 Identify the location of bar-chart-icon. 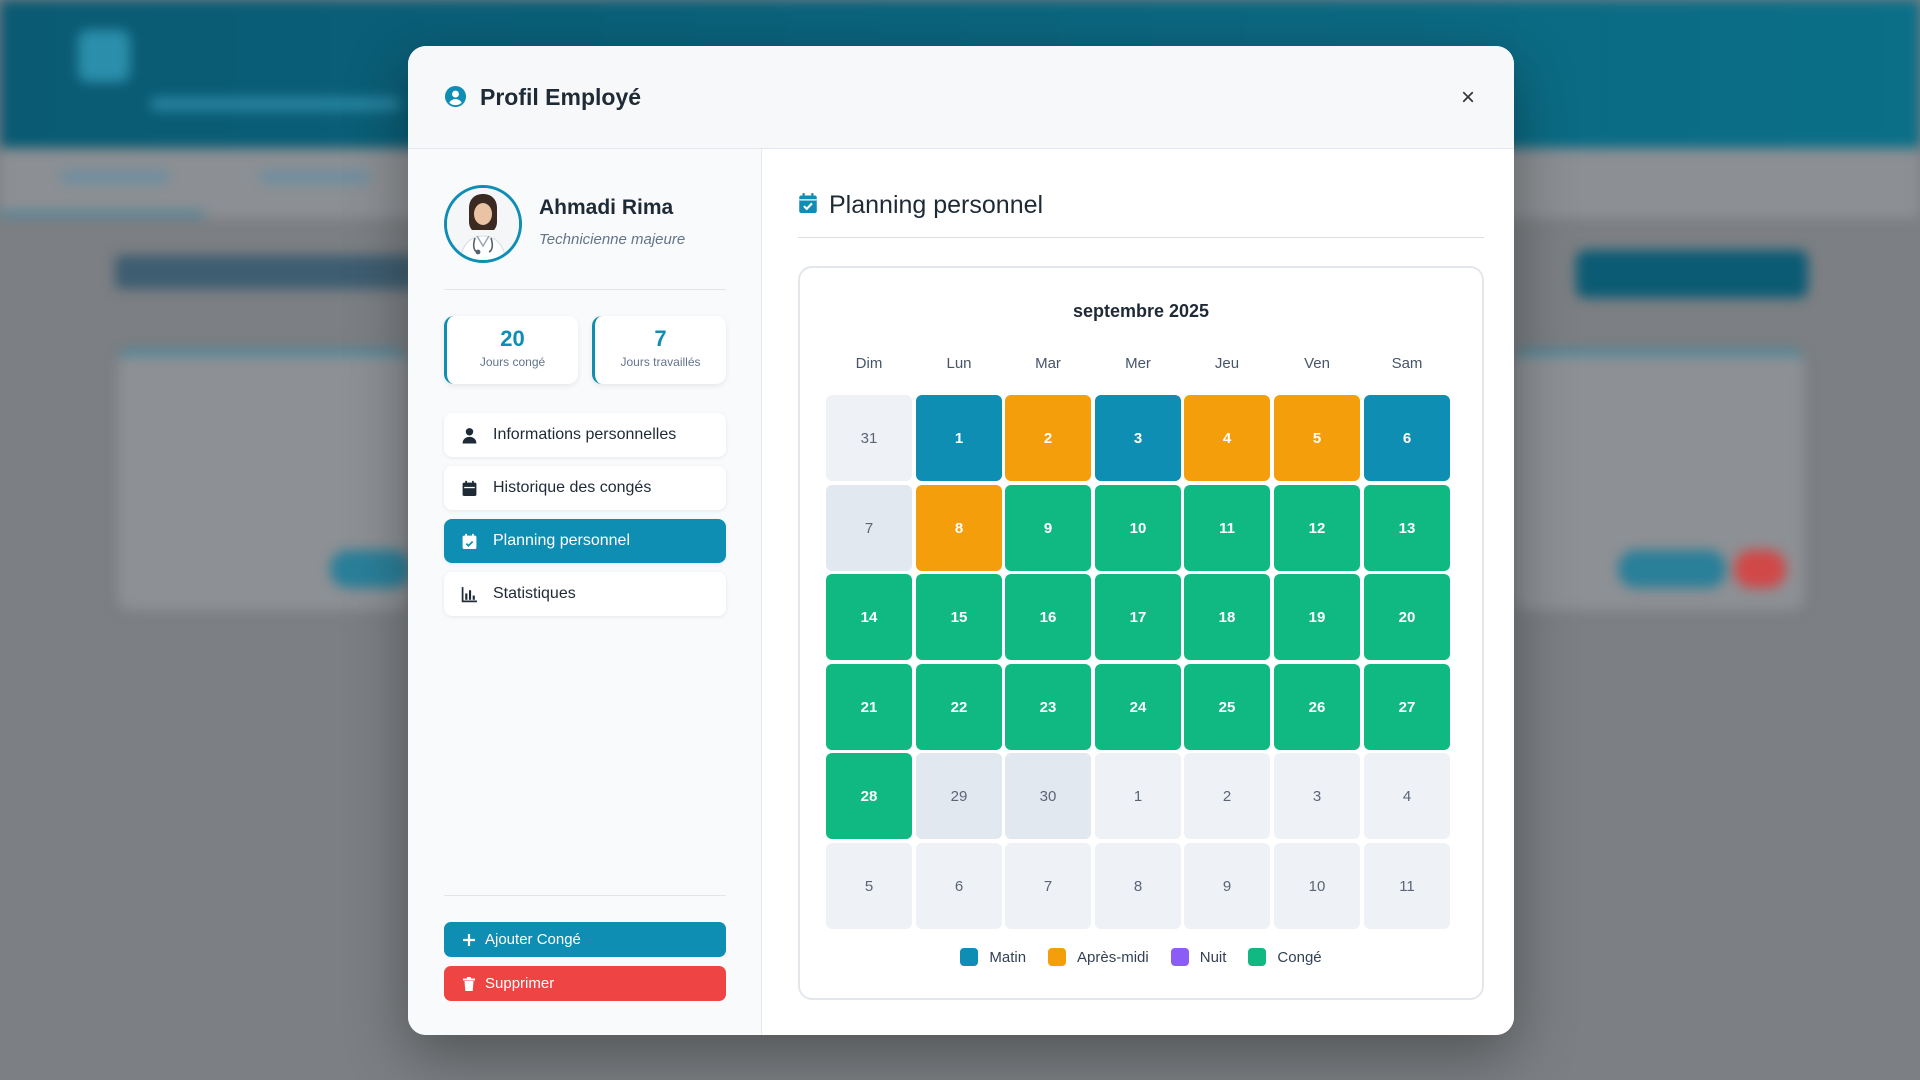
(469, 594).